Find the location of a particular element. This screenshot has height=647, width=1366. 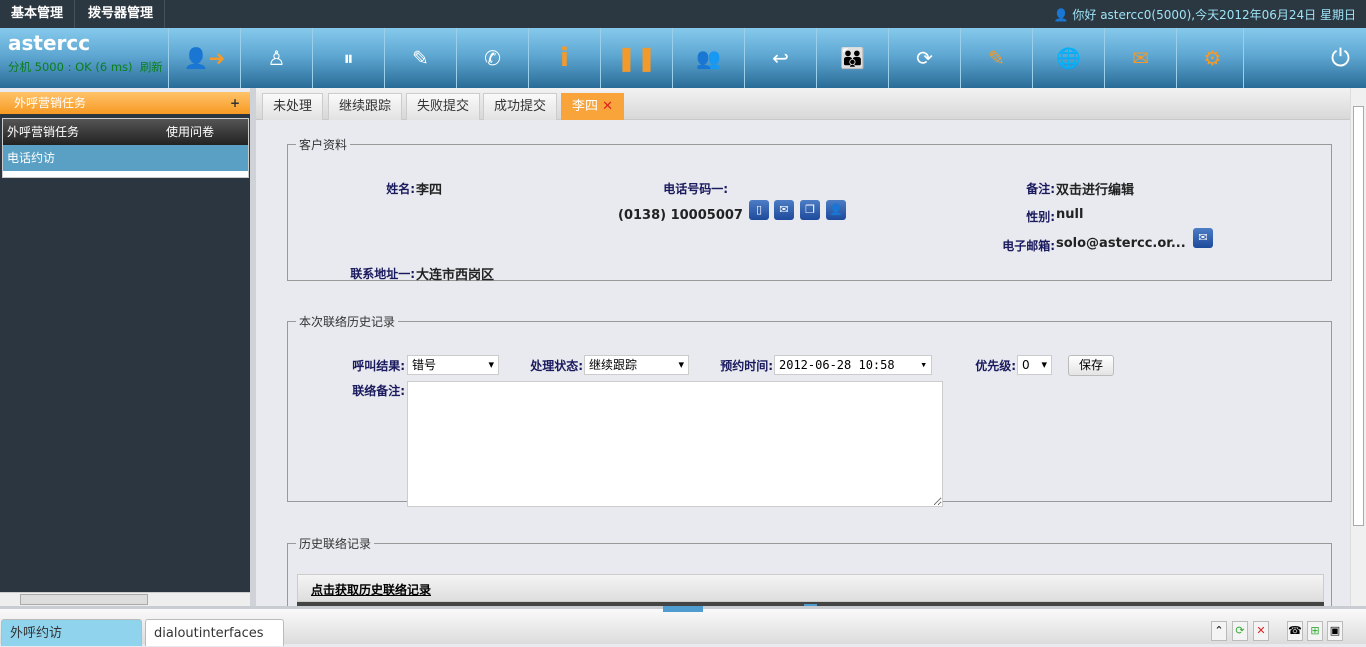

globe-icon: 🌐 is located at coordinates (1068, 58).